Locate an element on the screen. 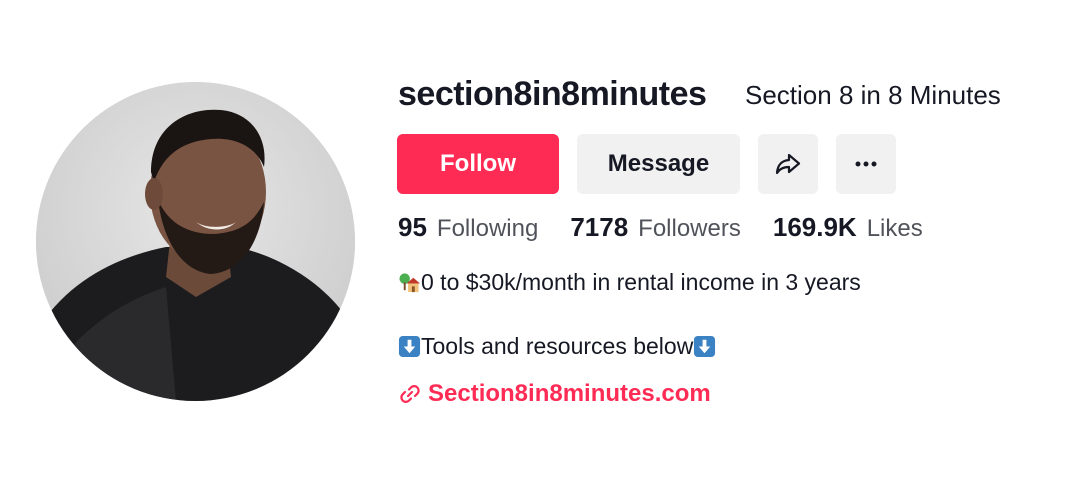 The image size is (1080, 488). profile-link: Section8in8minutes.com is located at coordinates (554, 394).